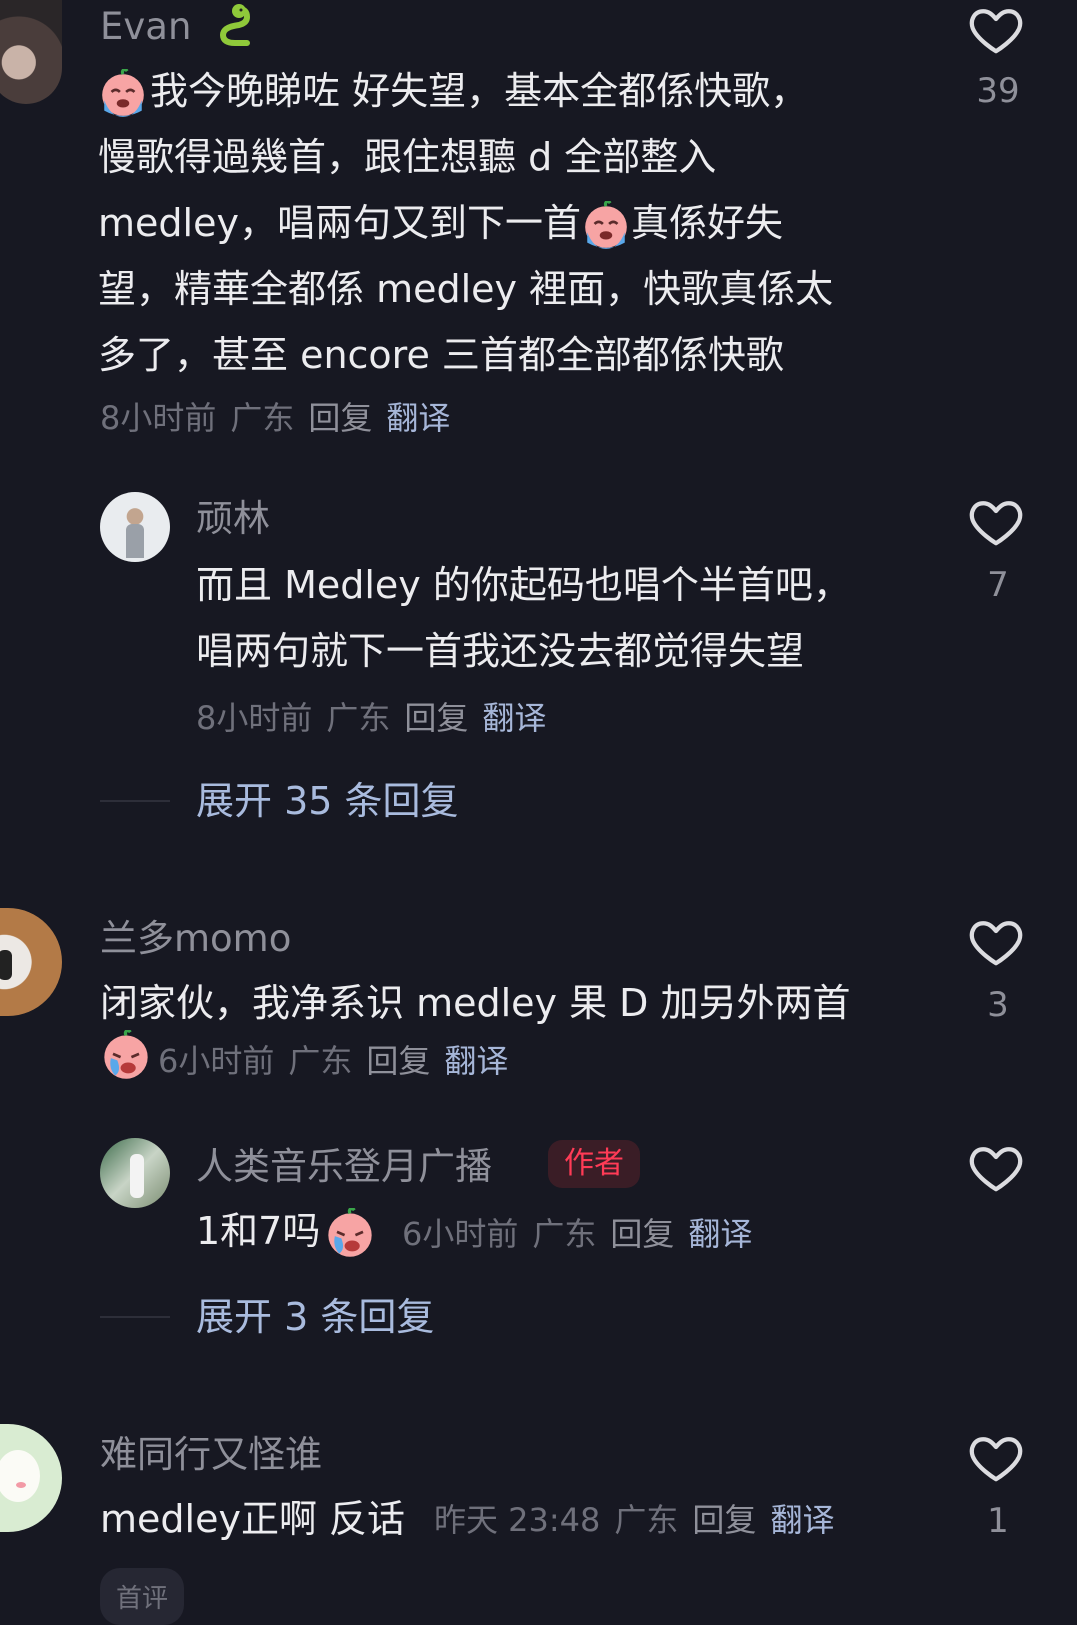 The image size is (1077, 1625). What do you see at coordinates (998, 585) in the screenshot?
I see `like-count: 7` at bounding box center [998, 585].